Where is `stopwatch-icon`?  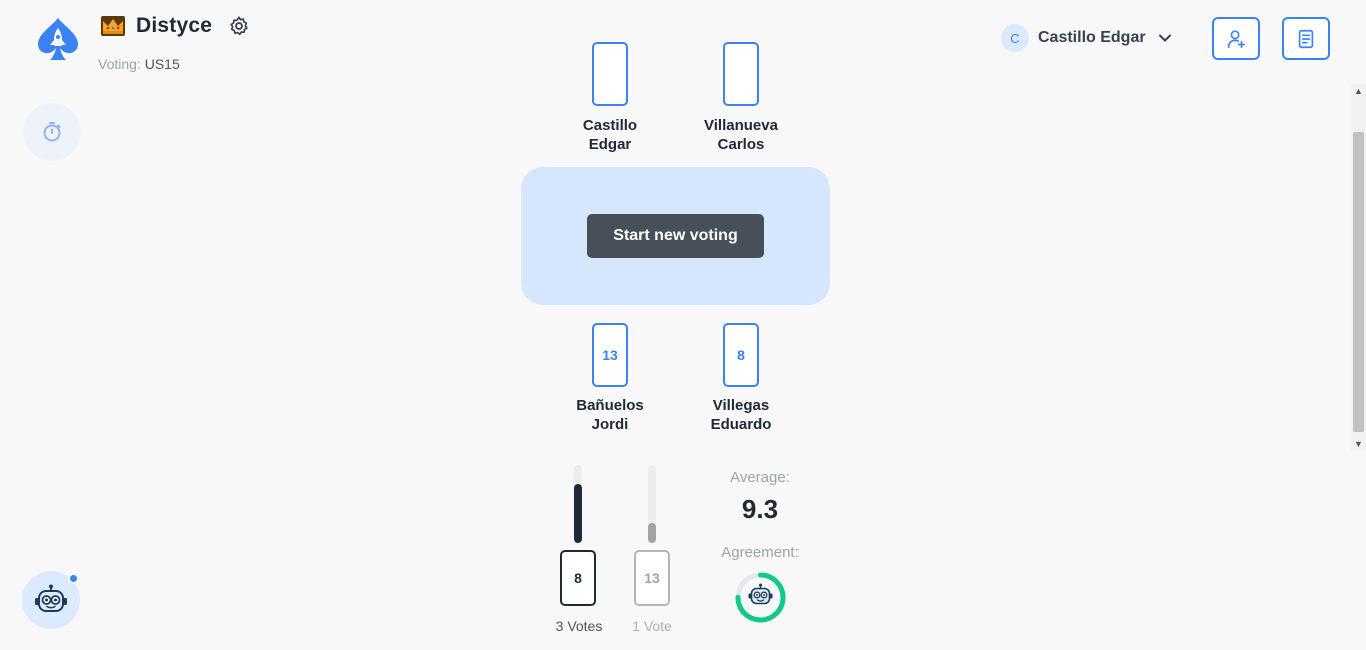
stopwatch-icon is located at coordinates (52, 132).